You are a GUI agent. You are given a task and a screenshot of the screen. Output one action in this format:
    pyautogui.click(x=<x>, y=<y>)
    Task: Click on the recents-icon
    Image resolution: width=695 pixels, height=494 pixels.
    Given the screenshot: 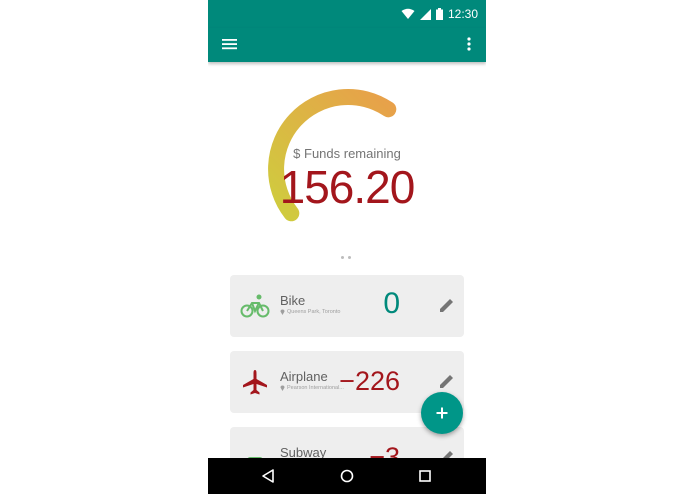 What is the action you would take?
    pyautogui.click(x=425, y=476)
    